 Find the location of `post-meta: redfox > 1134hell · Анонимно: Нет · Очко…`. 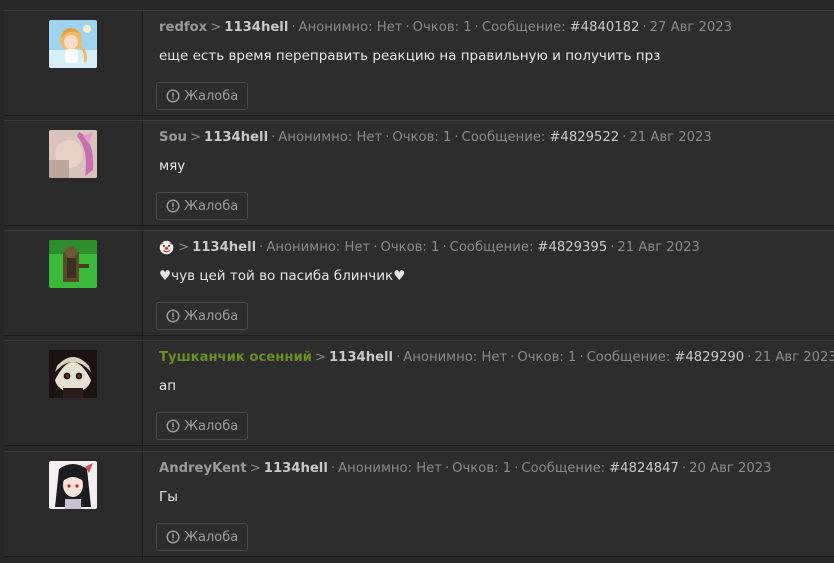

post-meta: redfox > 1134hell · Анонимно: Нет · Очко… is located at coordinates (445, 27).